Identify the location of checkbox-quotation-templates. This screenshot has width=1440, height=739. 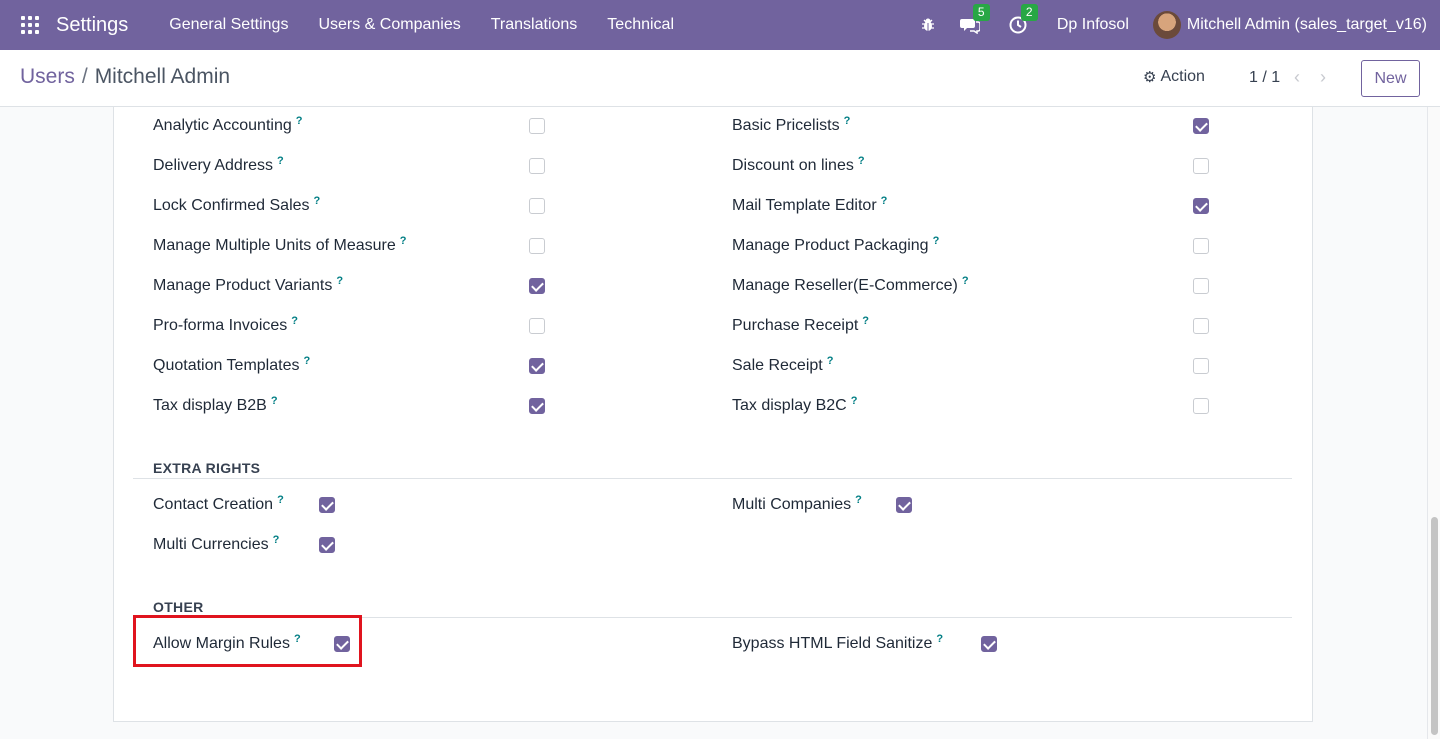
(537, 366).